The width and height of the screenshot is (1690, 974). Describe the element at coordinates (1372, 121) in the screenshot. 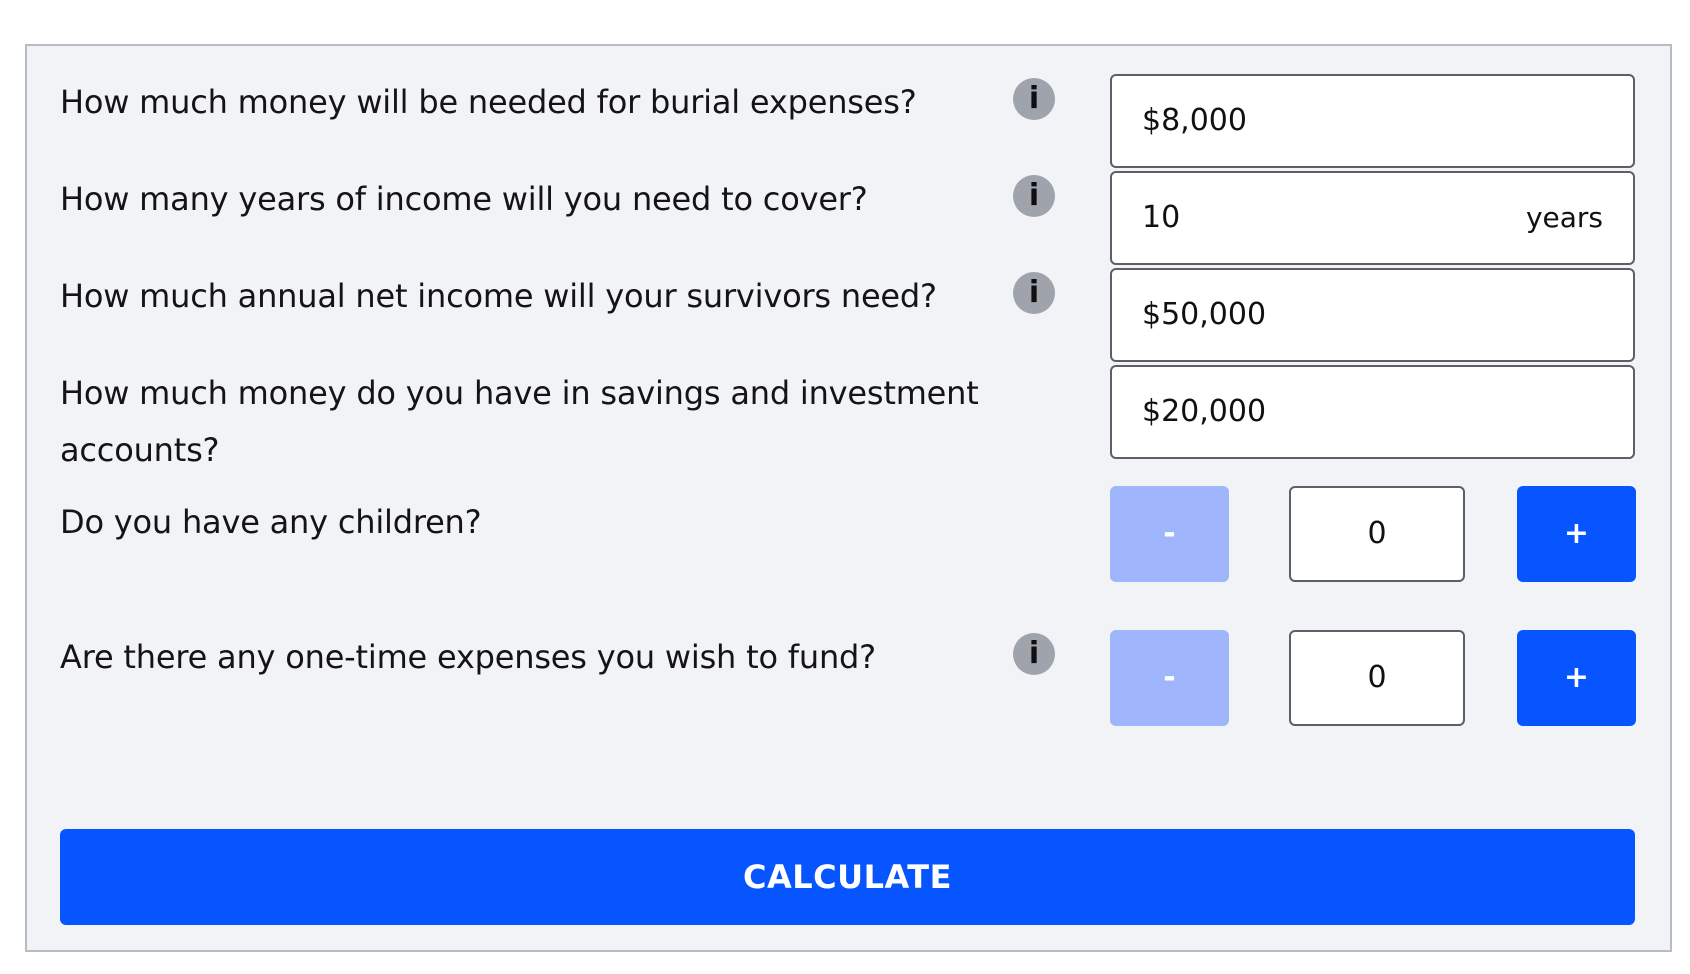

I see `burial-expenses-input: $8,000` at that location.